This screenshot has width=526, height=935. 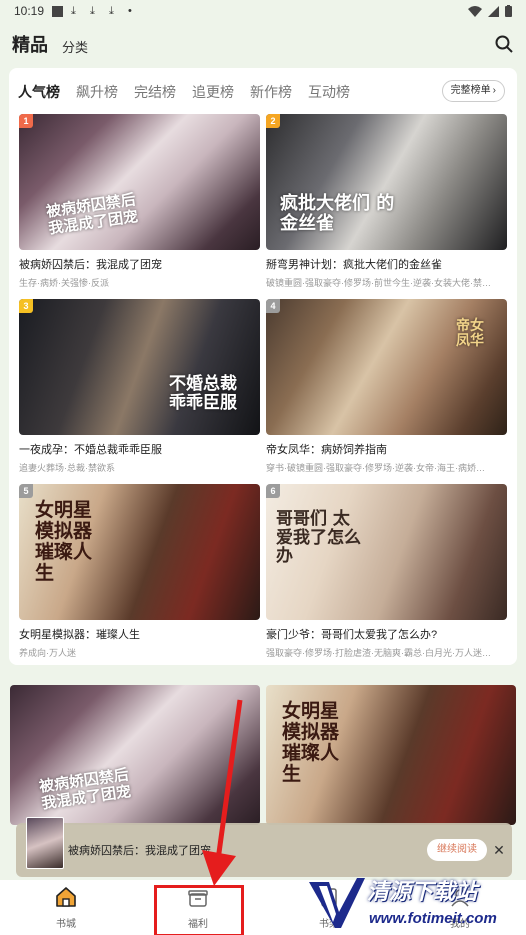 What do you see at coordinates (470, 334) in the screenshot?
I see `cover-title-art: 帝女凤华` at bounding box center [470, 334].